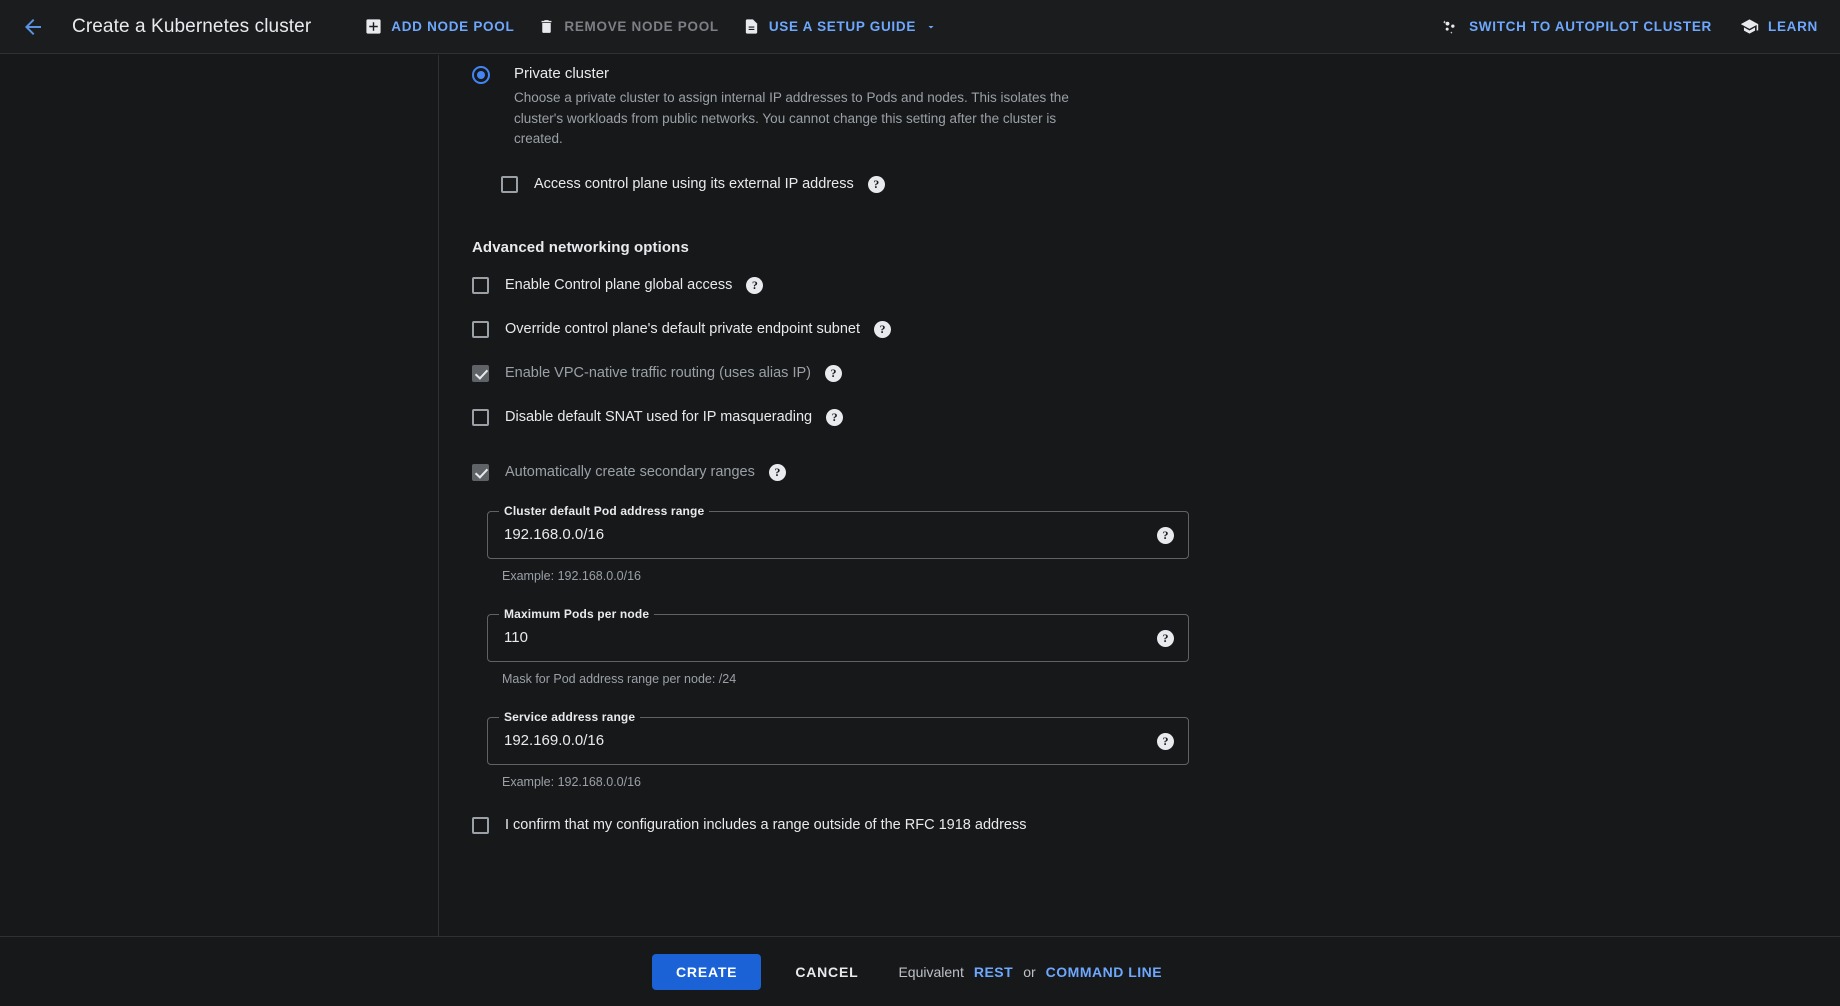  Describe the element at coordinates (509, 184) in the screenshot. I see `access-control-plane-external-ip-checkbox` at that location.